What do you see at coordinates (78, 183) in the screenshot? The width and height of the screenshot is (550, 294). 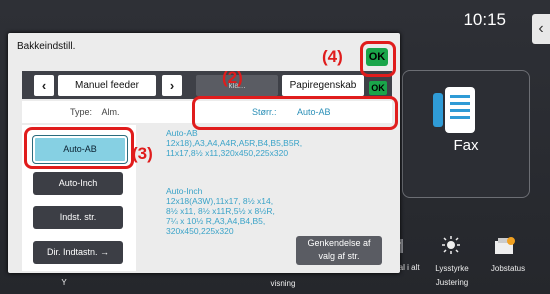 I see `auto-inch-button: Auto-Inch` at bounding box center [78, 183].